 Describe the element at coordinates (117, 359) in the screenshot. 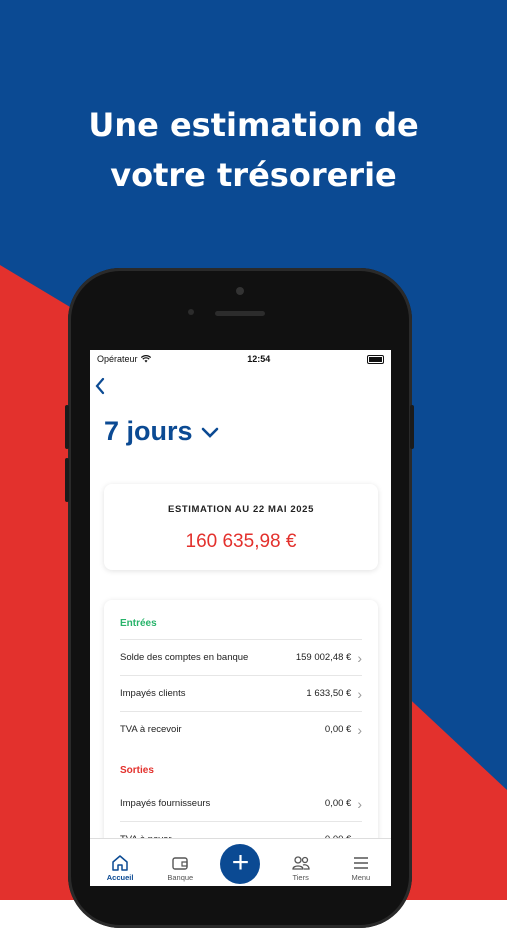

I see `carrier-label: Opérateur` at that location.